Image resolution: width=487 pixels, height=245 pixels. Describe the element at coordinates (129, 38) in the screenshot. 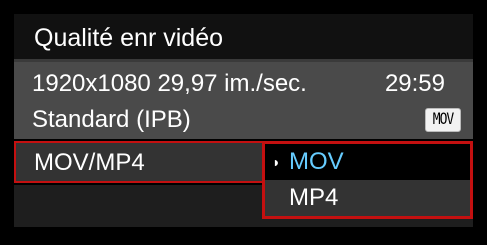

I see `page-title: Qualité enr vidéo` at that location.